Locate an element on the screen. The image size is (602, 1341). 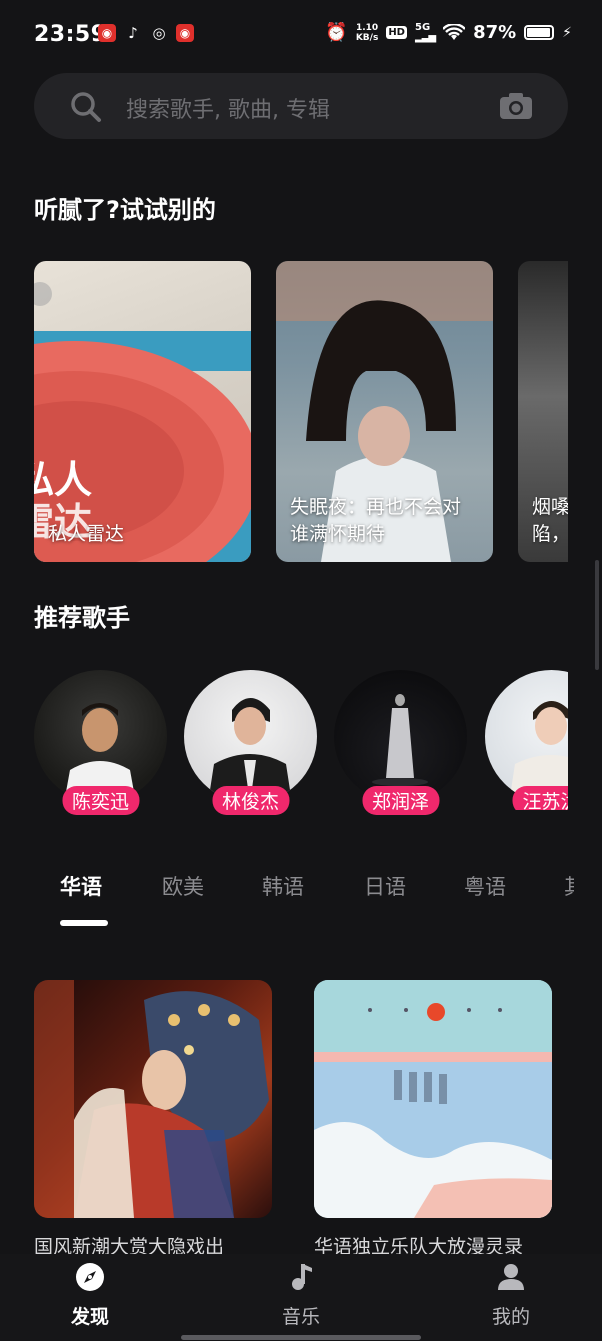
nav-label: 音乐 is located at coordinates (300, 1317).